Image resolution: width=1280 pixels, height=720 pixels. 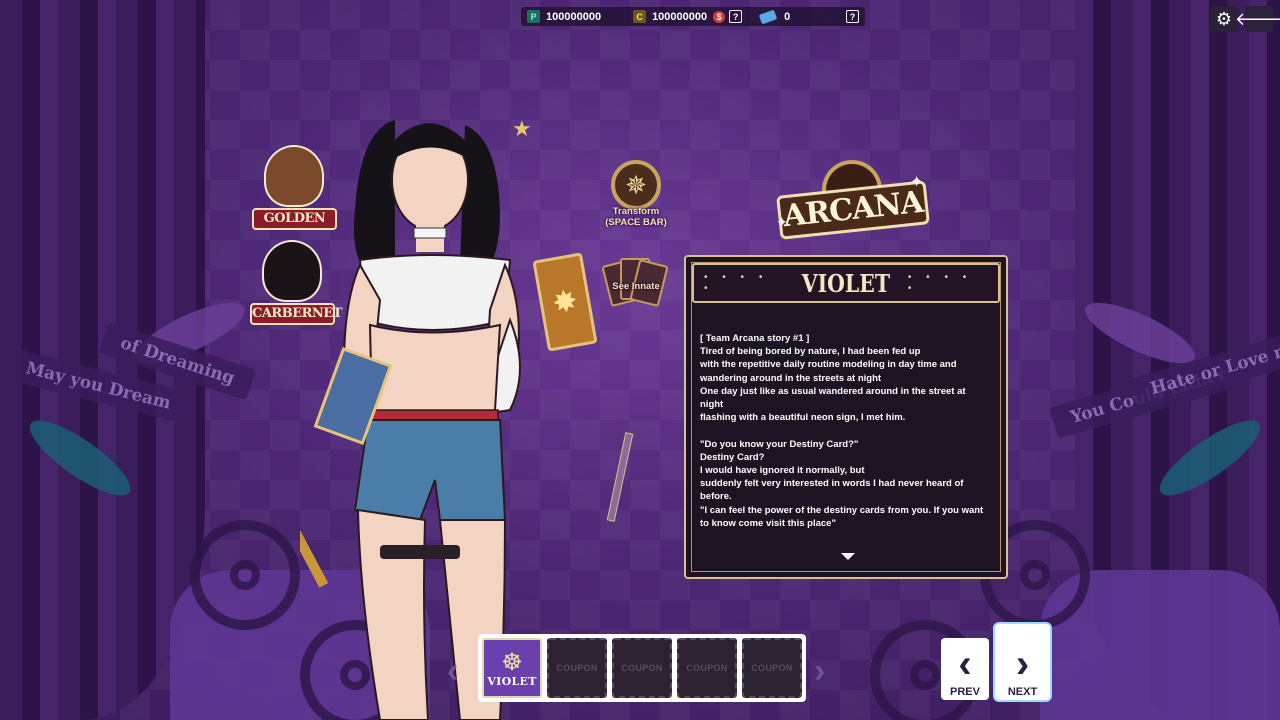 I want to click on story-line: [ Team Arcana story #1 ], so click(x=755, y=338).